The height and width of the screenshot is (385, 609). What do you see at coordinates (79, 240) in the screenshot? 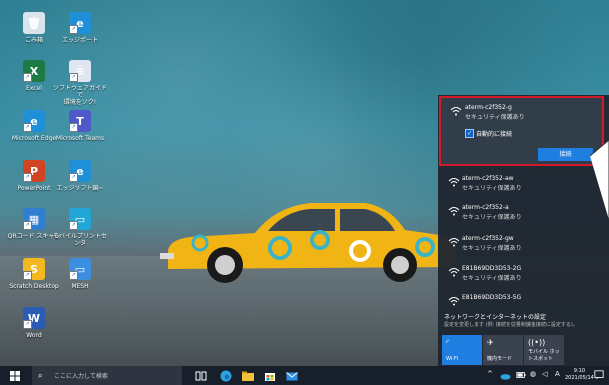
I see `desktop-icon-label: モバイルプリントセンタ` at bounding box center [79, 240].